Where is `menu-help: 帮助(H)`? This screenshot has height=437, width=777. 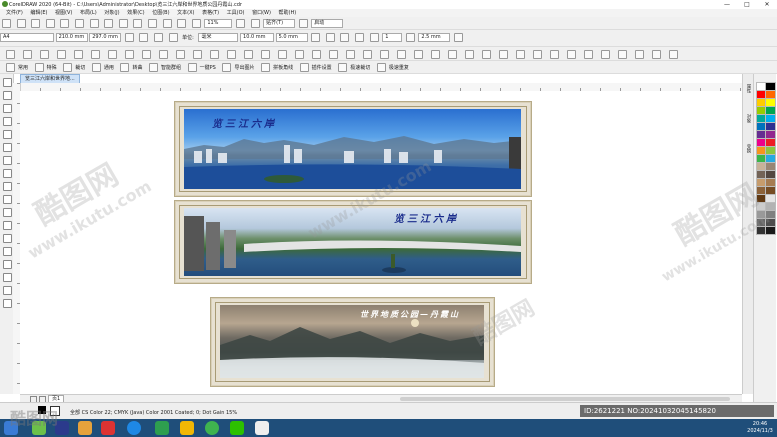 menu-help: 帮助(H) is located at coordinates (288, 13).